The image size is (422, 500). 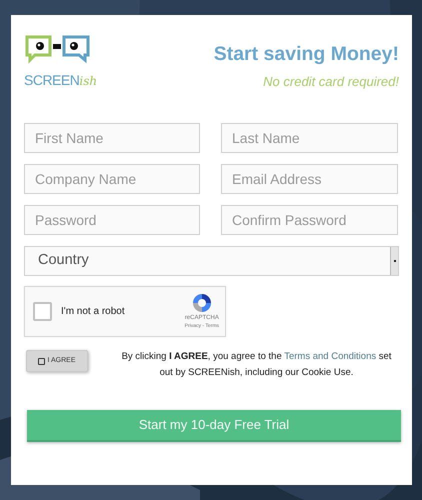 I want to click on select-handle-icon, so click(x=394, y=261).